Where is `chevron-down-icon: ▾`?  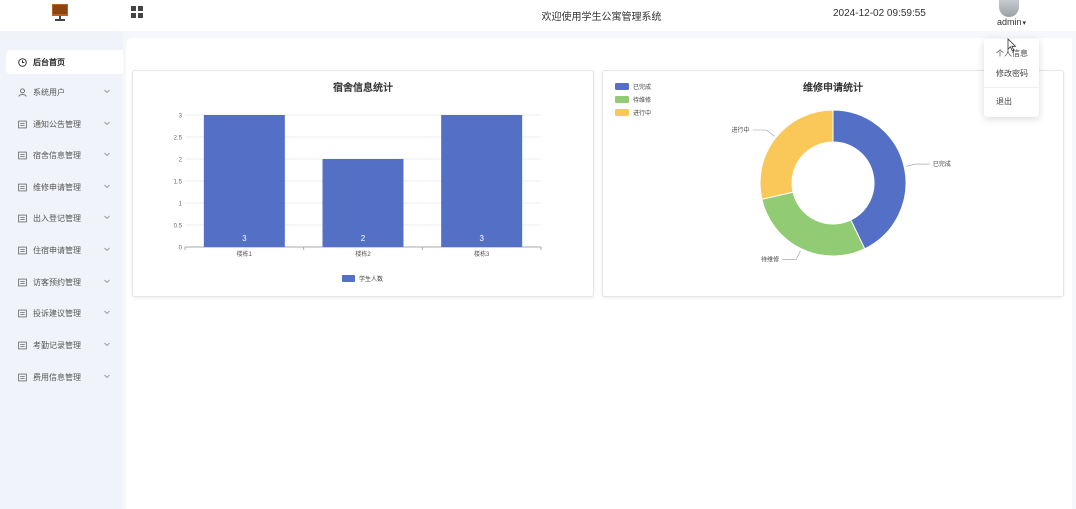 chevron-down-icon: ▾ is located at coordinates (1024, 23).